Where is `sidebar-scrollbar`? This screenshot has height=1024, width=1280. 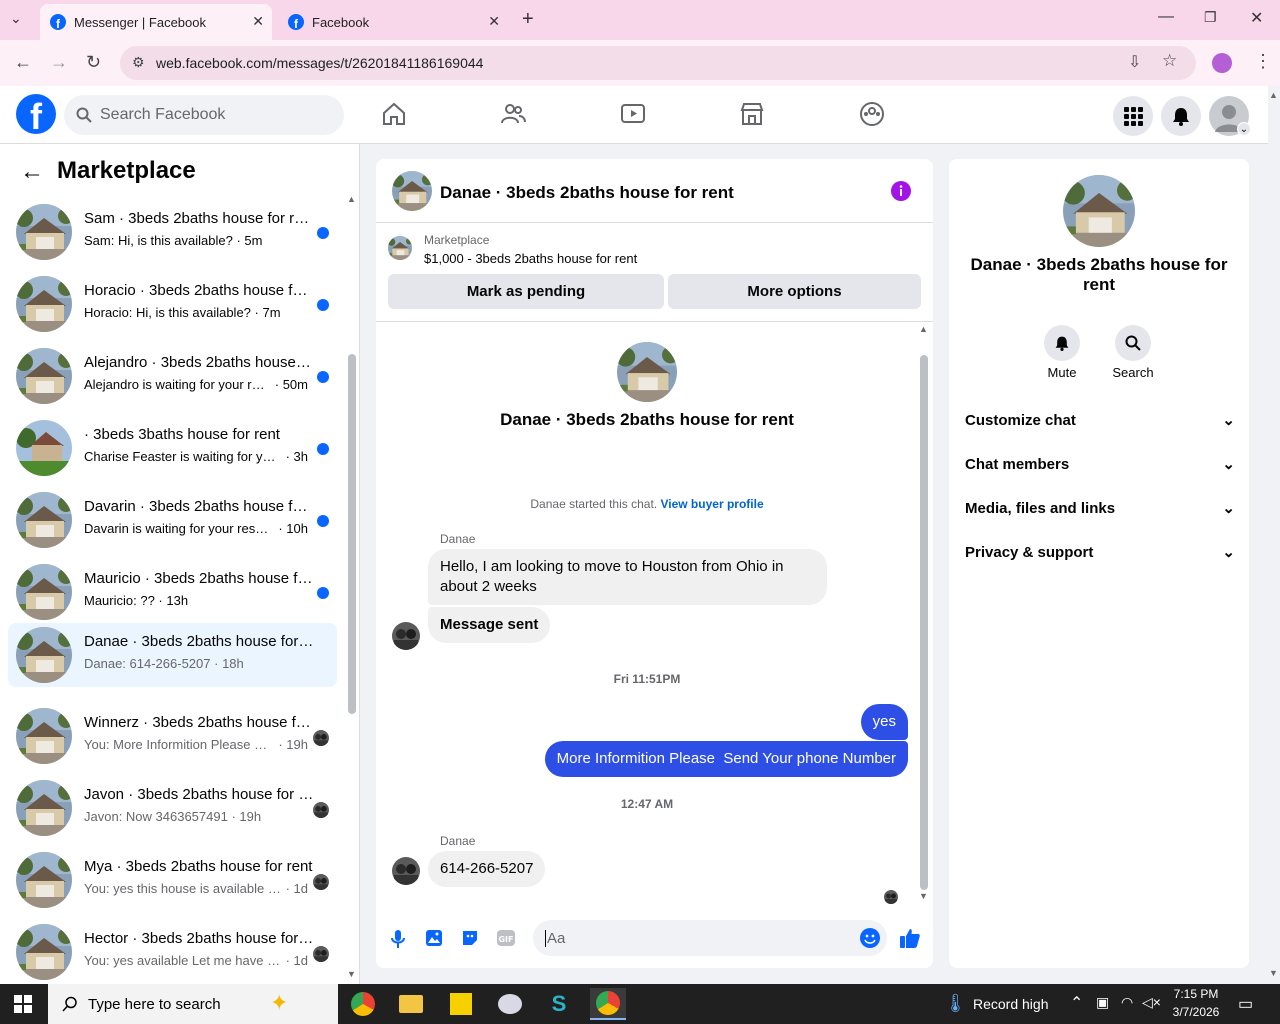 sidebar-scrollbar is located at coordinates (352, 534).